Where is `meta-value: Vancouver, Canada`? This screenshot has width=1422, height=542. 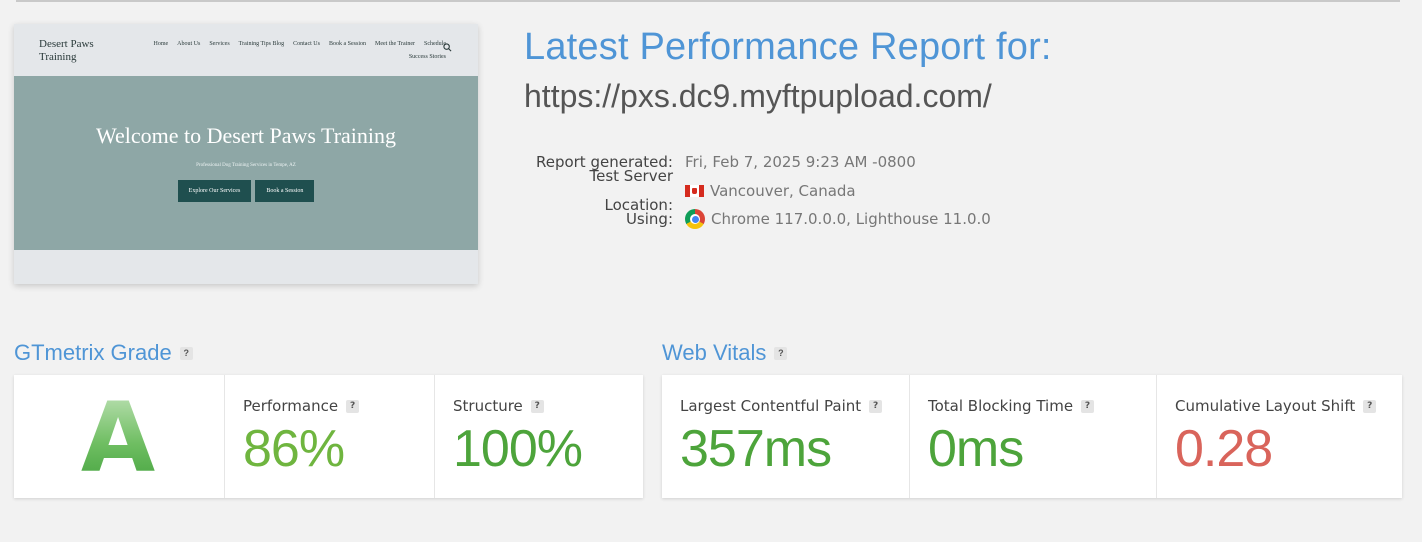
meta-value: Vancouver, Canada is located at coordinates (770, 191).